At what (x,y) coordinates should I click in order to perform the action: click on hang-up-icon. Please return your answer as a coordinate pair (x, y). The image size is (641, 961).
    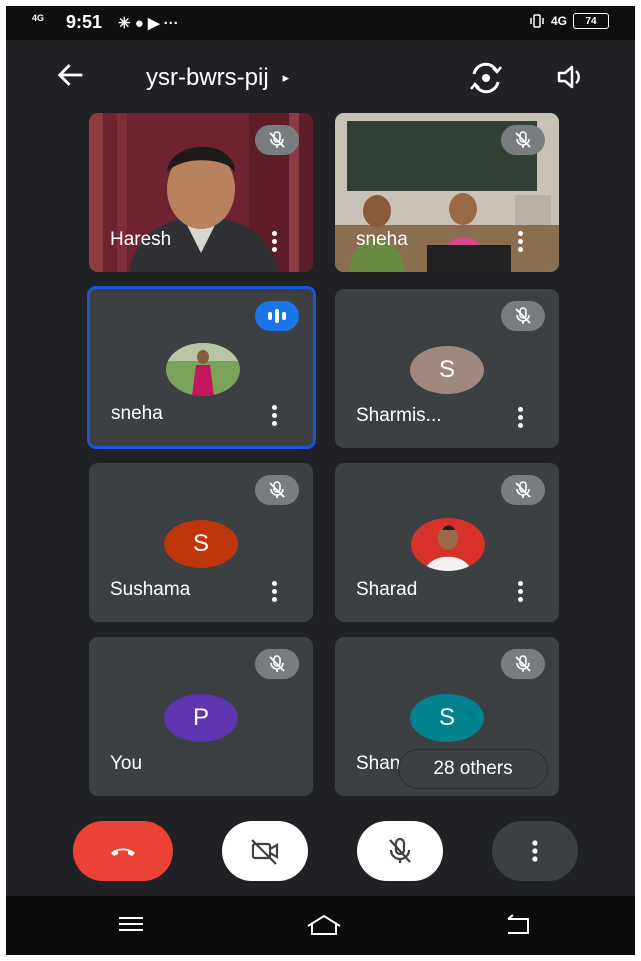
    Looking at the image, I should click on (123, 852).